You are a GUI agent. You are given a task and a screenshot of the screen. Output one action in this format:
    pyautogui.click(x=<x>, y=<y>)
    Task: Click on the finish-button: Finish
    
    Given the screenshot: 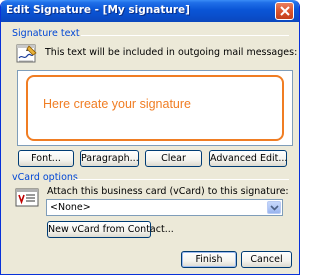 What is the action you would take?
    pyautogui.click(x=209, y=259)
    